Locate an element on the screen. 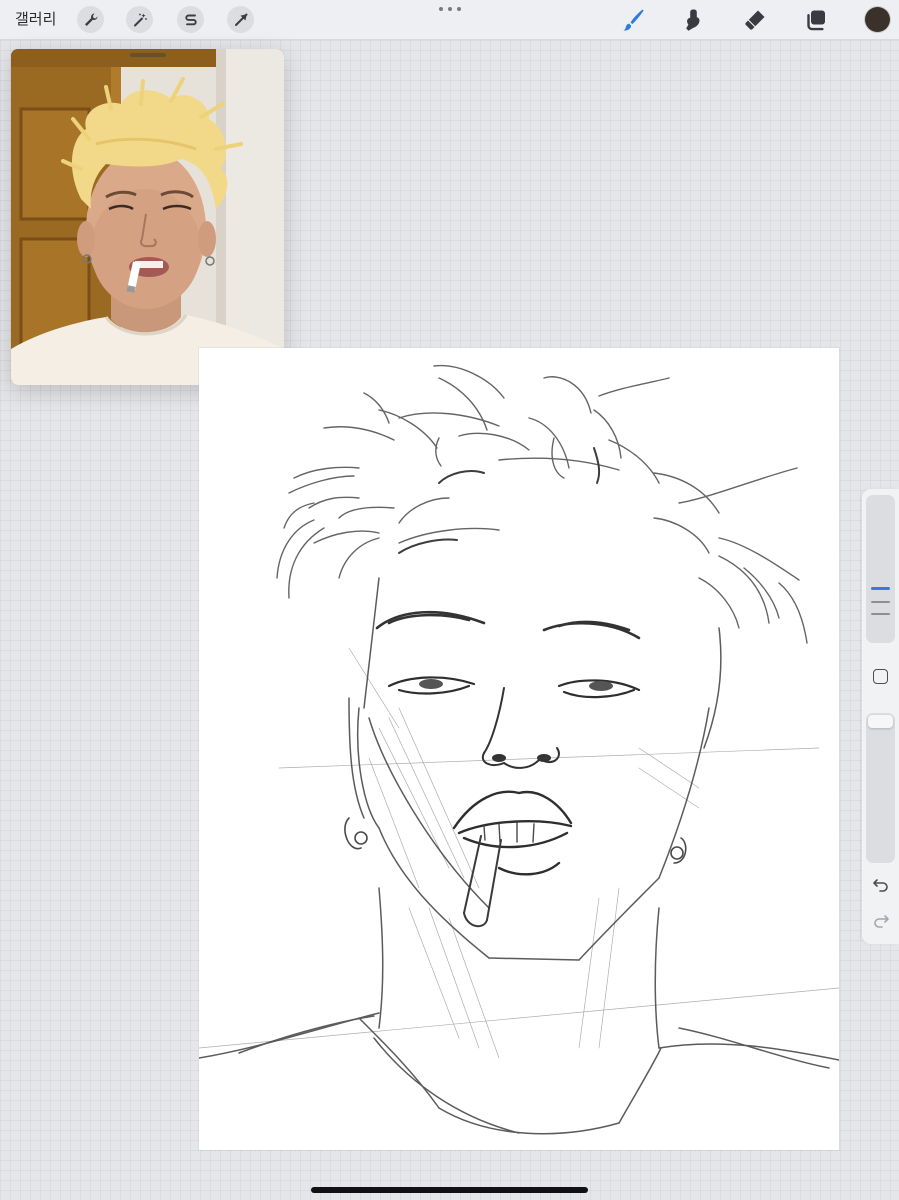  reference-window is located at coordinates (147, 217).